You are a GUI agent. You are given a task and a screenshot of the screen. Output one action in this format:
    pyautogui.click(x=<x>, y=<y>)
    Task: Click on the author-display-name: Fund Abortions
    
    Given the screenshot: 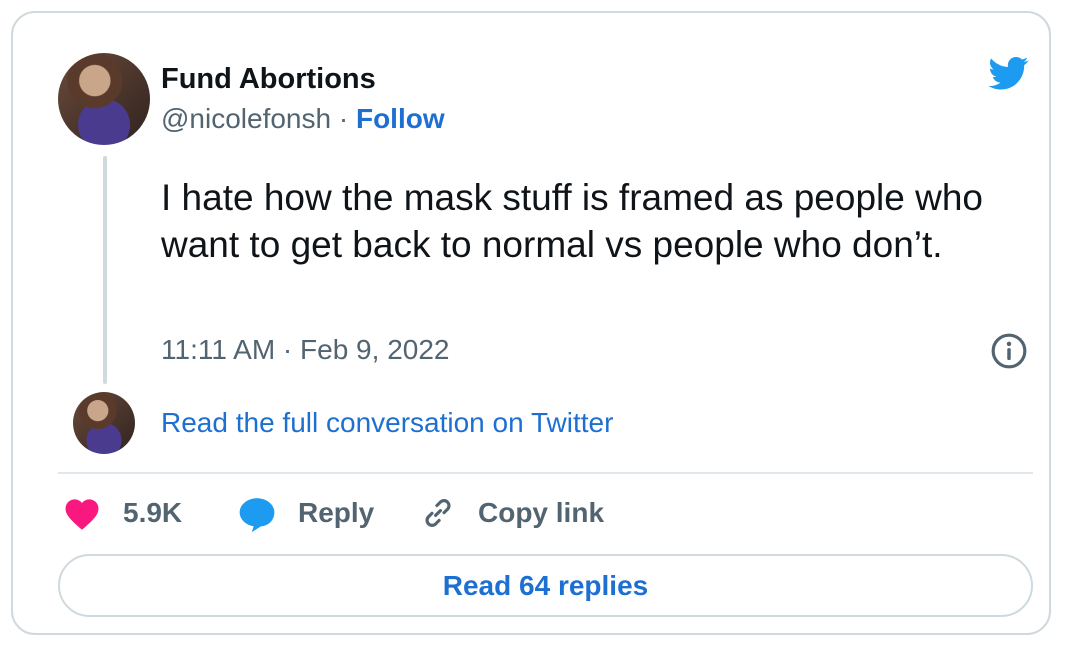 What is the action you would take?
    pyautogui.click(x=268, y=79)
    